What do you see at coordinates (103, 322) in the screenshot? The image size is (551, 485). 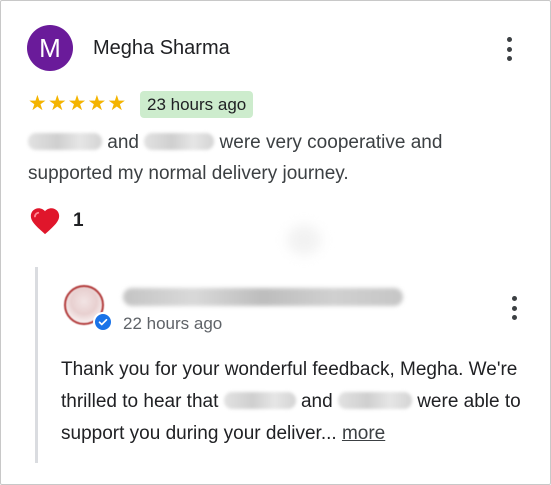 I see `verified-check-icon` at bounding box center [103, 322].